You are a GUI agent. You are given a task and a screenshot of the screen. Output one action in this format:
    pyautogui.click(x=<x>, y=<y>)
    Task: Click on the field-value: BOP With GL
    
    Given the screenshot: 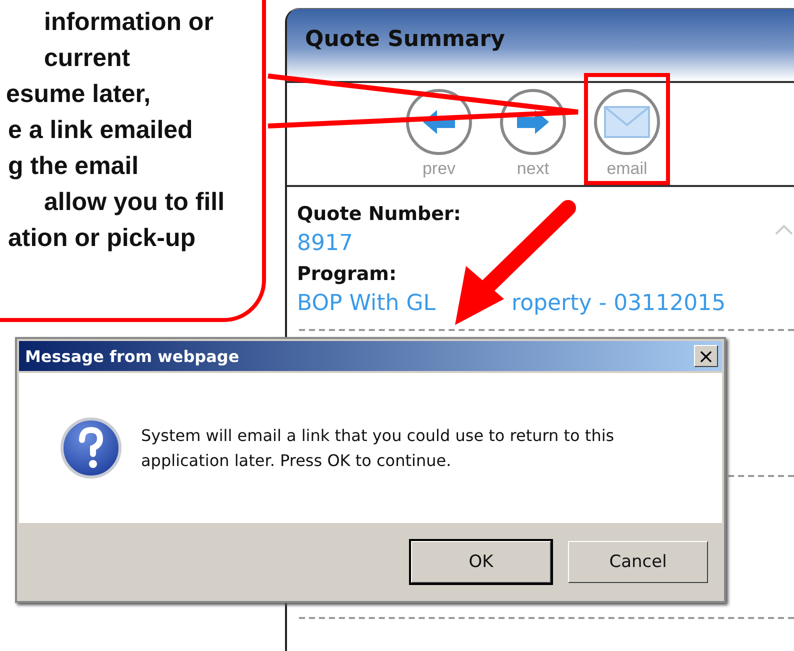 What is the action you would take?
    pyautogui.click(x=366, y=304)
    